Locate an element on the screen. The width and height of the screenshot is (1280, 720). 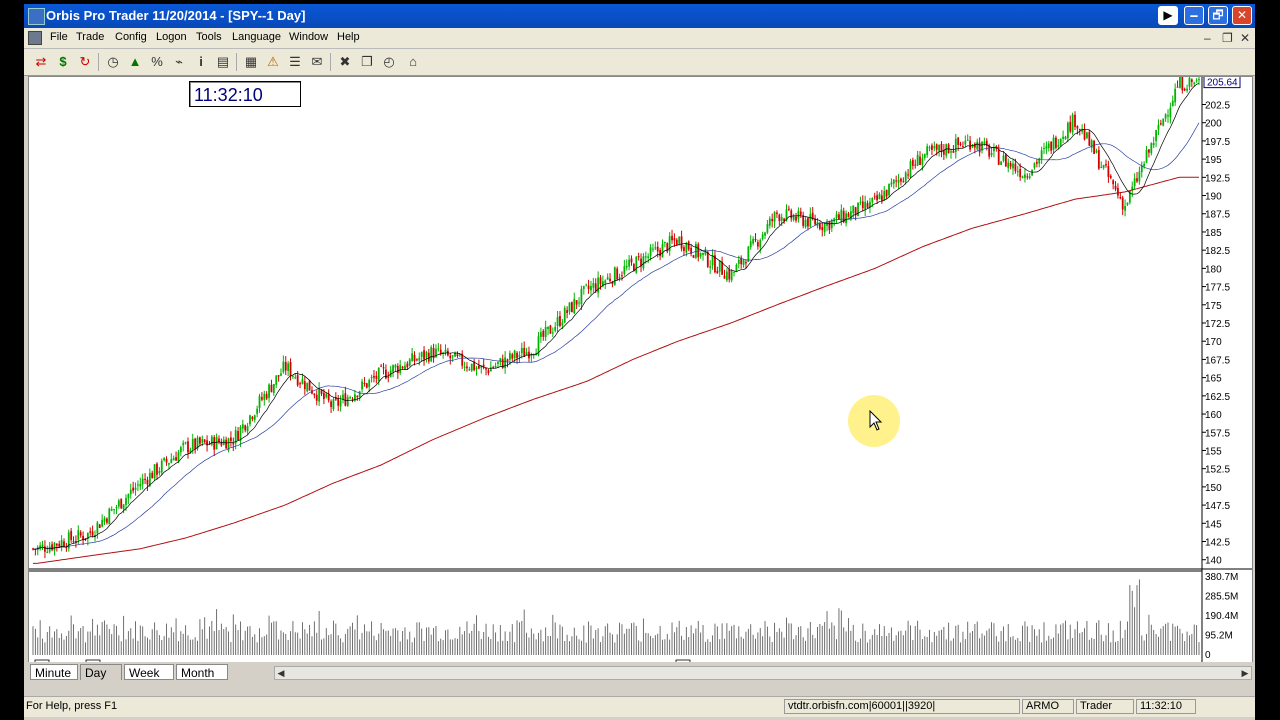
menu-help: Help is located at coordinates (348, 37).